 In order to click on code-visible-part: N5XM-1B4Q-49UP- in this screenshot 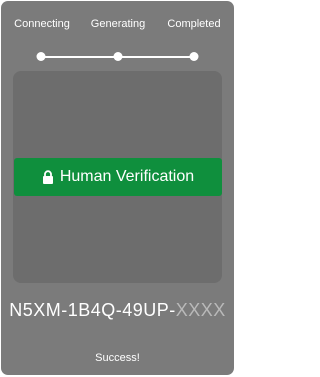, I will do `click(92, 310)`.